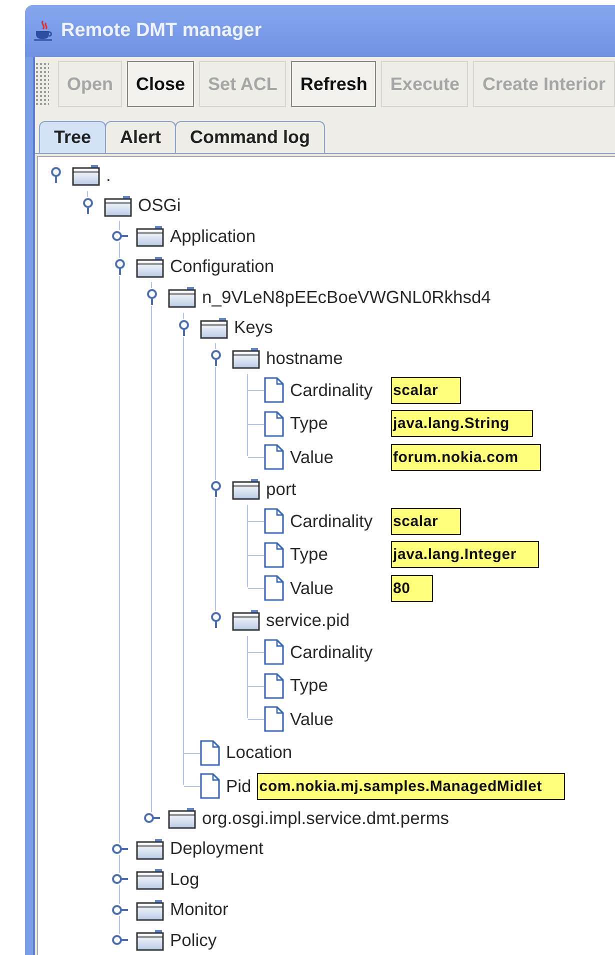  I want to click on tree-node-label: n_9VLeN8pEEcBoeVWGNL0Rkhsd4, so click(346, 297).